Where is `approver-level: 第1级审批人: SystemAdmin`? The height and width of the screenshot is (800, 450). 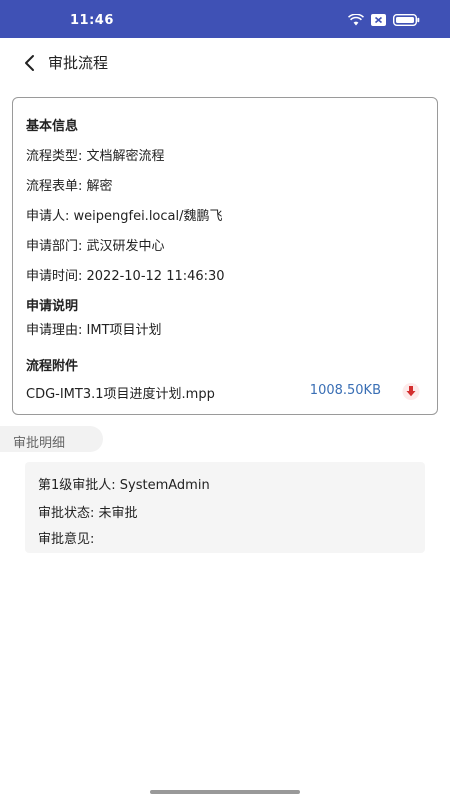
approver-level: 第1级审批人: SystemAdmin is located at coordinates (124, 485).